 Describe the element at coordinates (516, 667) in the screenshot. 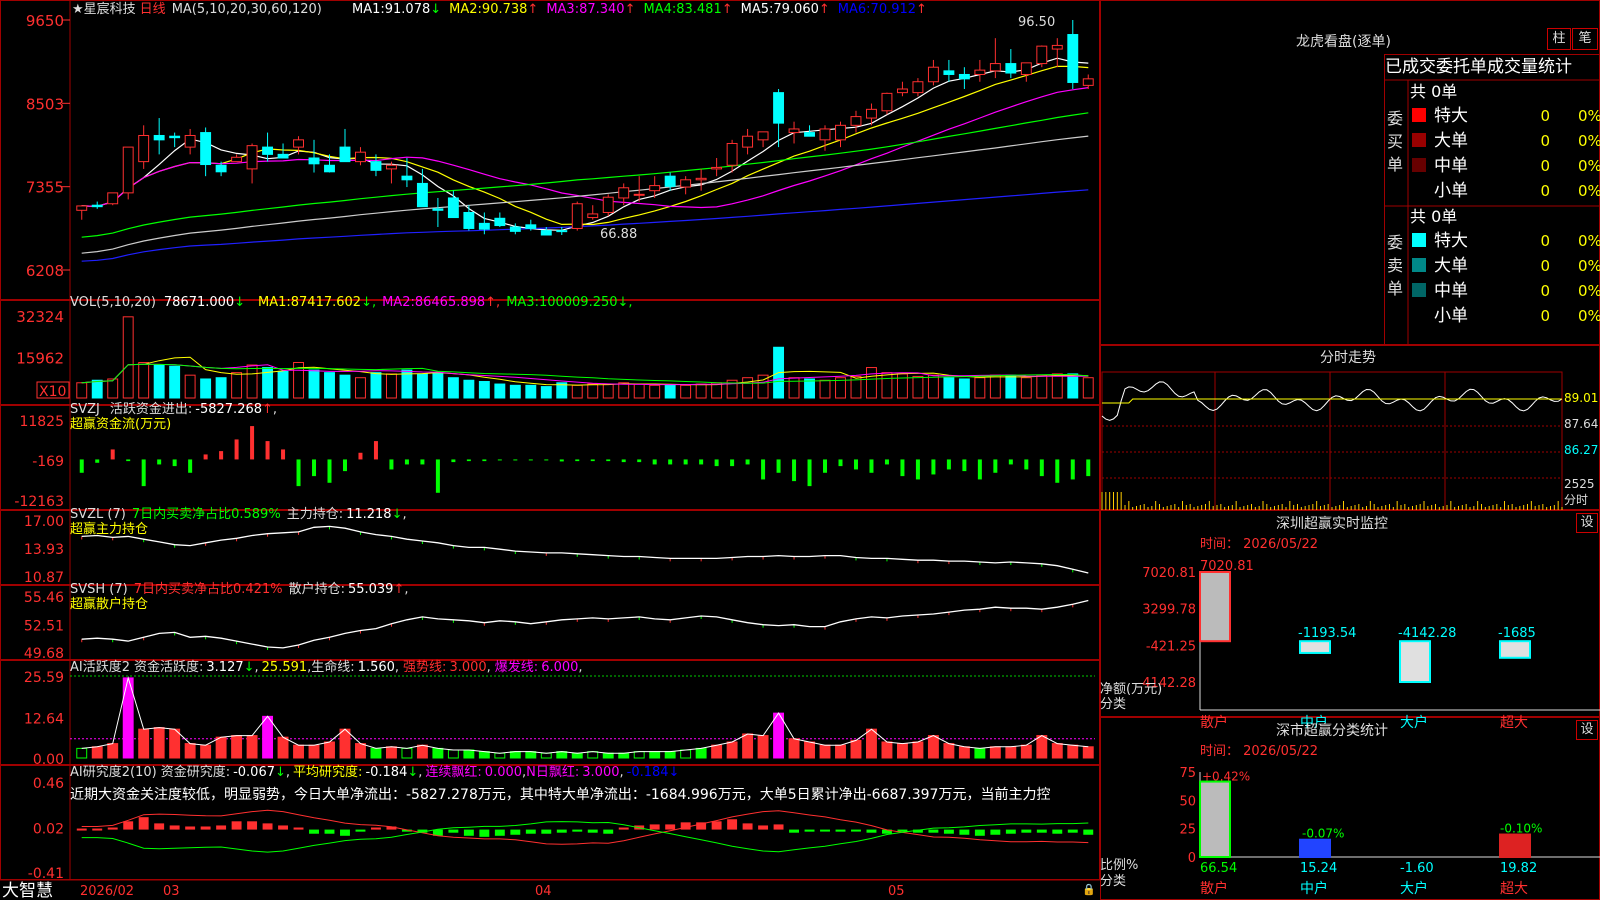

I see `act-burst-label: 爆发线:` at that location.